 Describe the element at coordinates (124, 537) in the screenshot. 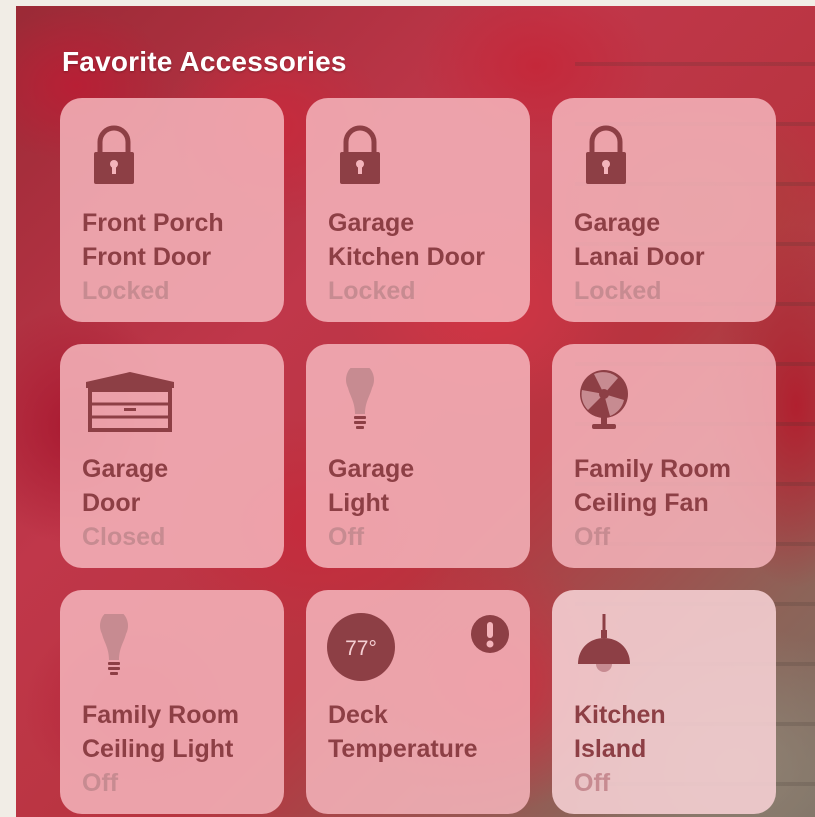

I see `accessory-status: Closed` at that location.